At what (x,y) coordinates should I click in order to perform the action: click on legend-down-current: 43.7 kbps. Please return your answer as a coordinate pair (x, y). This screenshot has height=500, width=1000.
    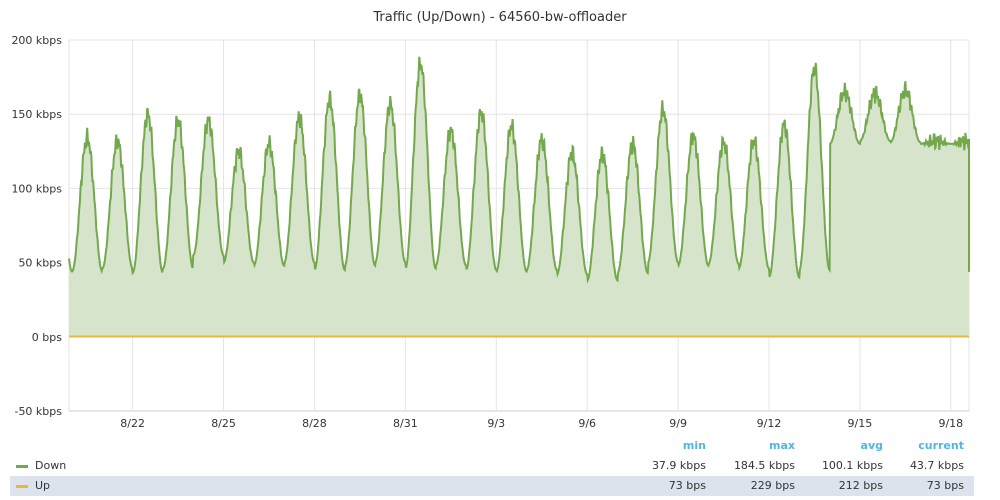
    Looking at the image, I should click on (936, 465).